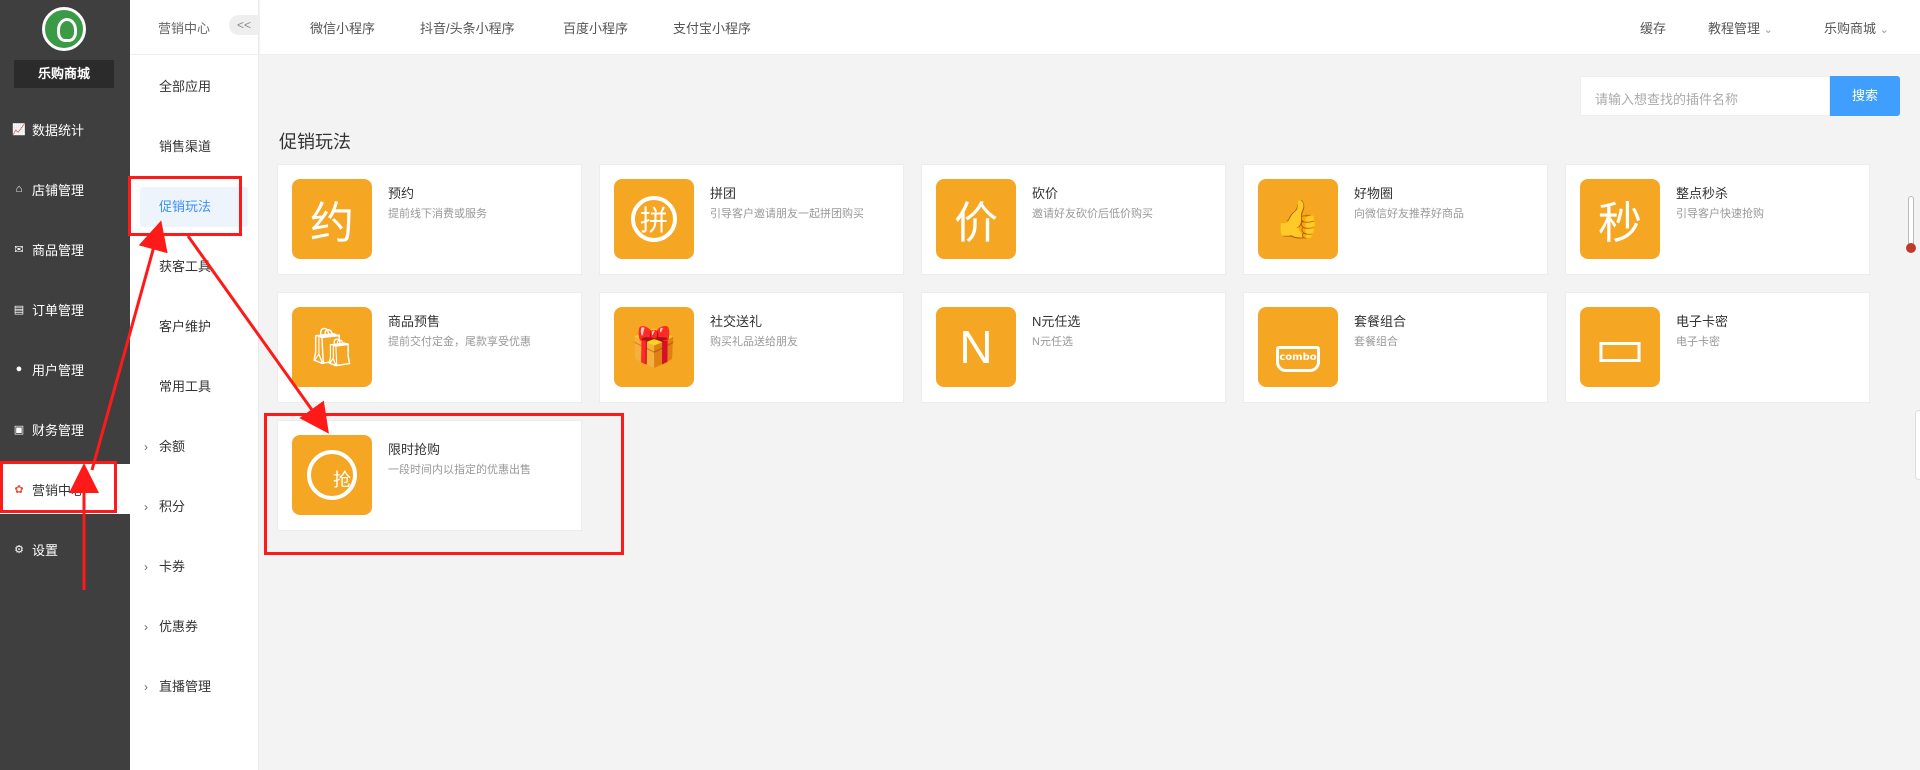 This screenshot has width=1920, height=770. I want to click on side-drawer-handle, so click(1917, 445).